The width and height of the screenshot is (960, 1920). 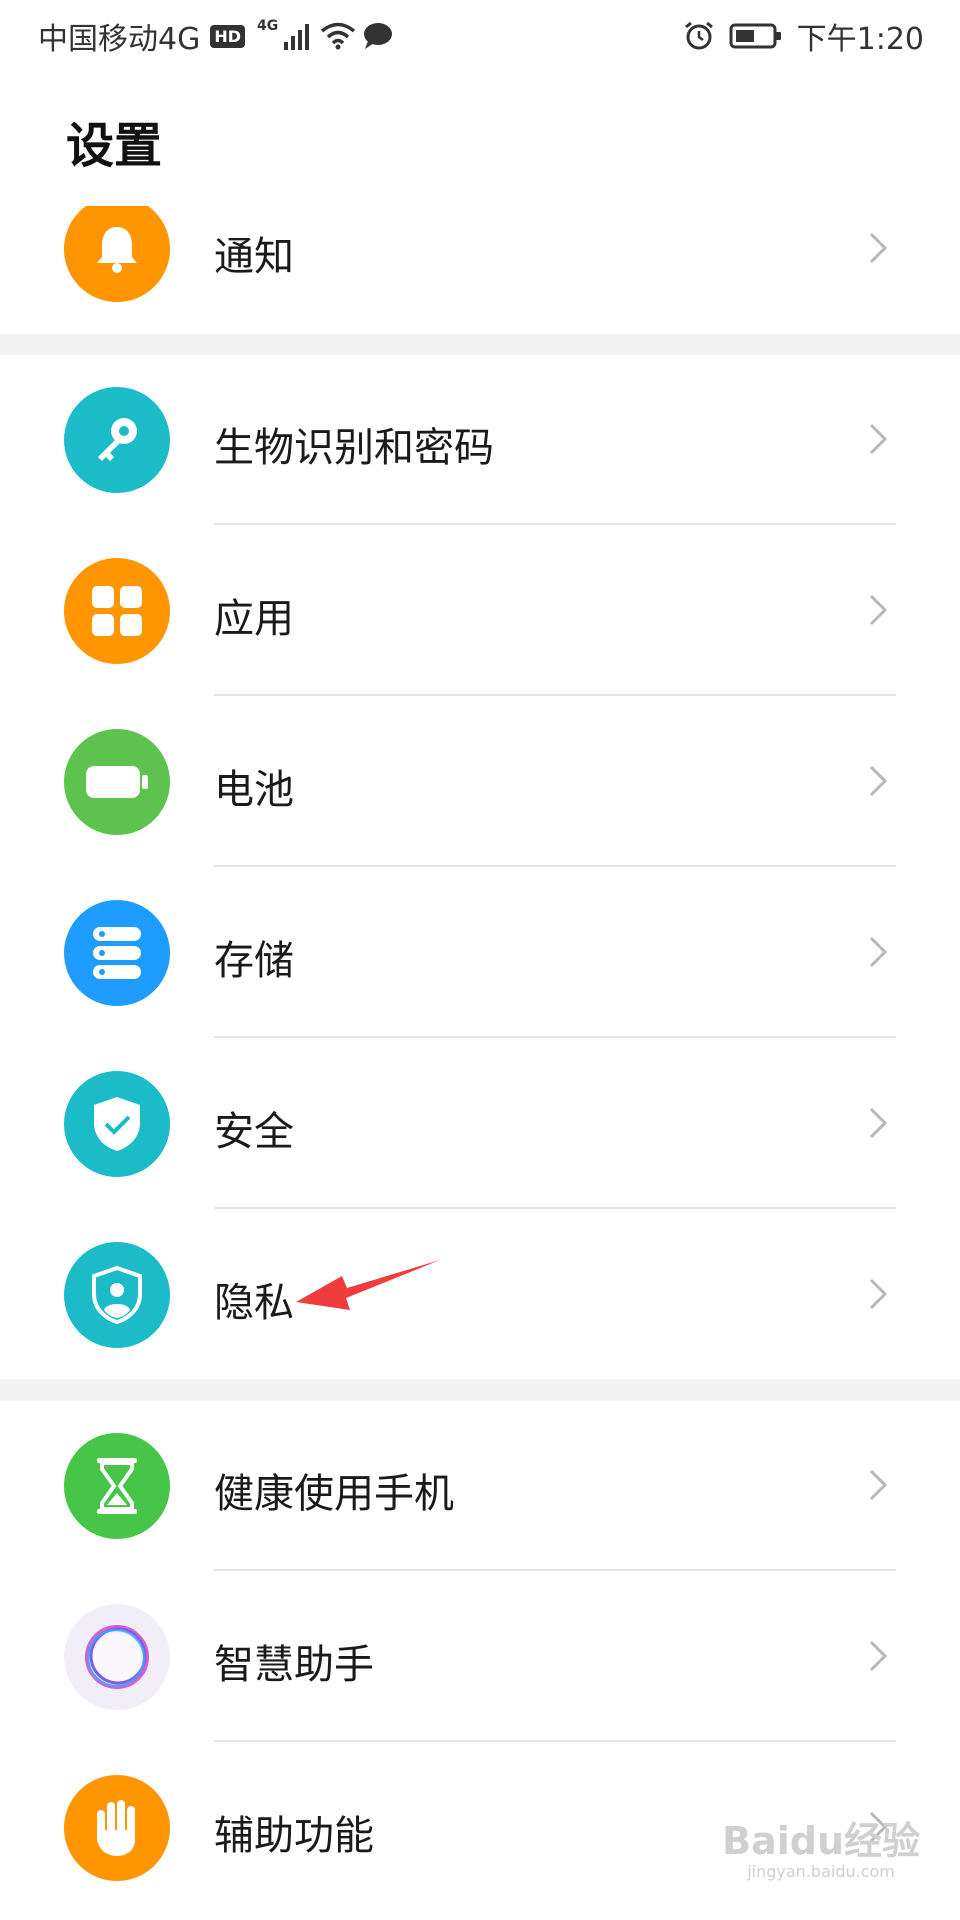 What do you see at coordinates (268, 26) in the screenshot?
I see `network-type-label: 4G` at bounding box center [268, 26].